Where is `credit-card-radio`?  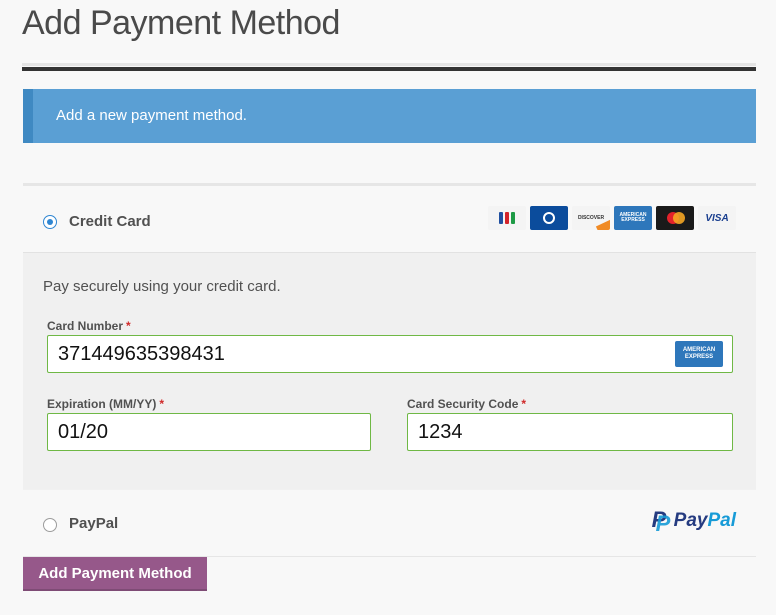
credit-card-radio is located at coordinates (50, 222).